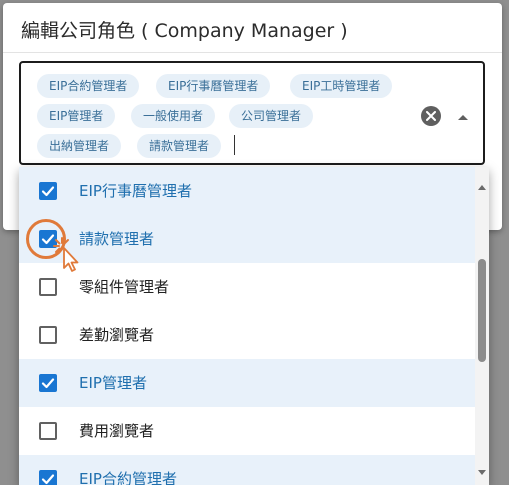  I want to click on role-chip: EIP合約管理者, so click(88, 86).